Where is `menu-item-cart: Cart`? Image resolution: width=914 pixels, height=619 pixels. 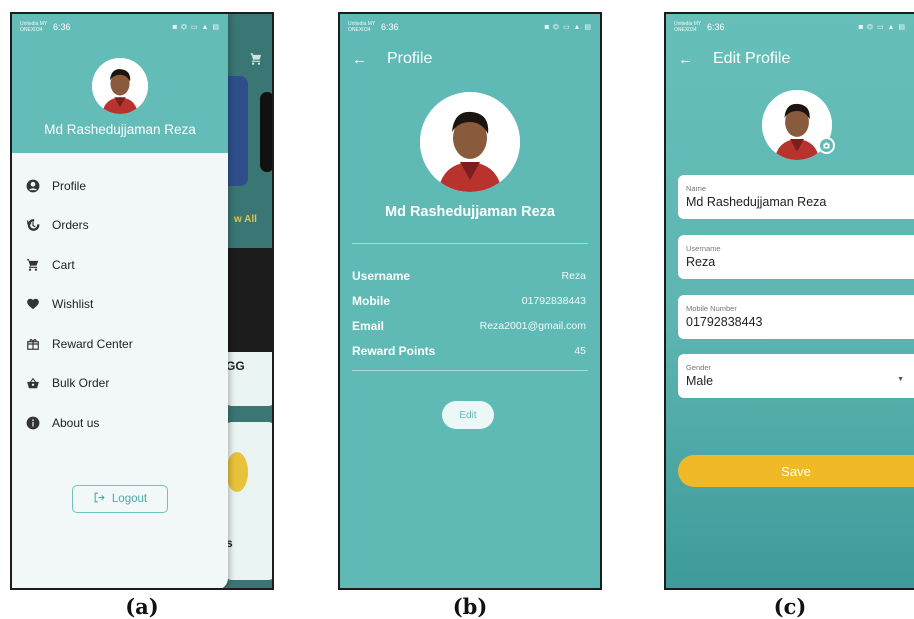 menu-item-cart: Cart is located at coordinates (120, 265).